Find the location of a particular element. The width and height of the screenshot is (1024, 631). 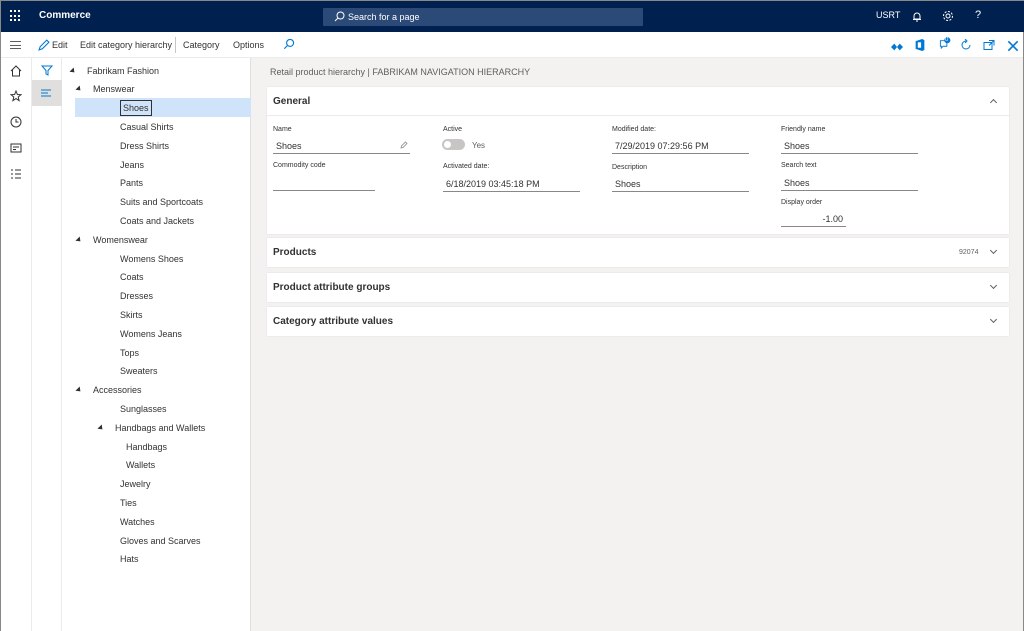

app-title: Commerce is located at coordinates (65, 15).